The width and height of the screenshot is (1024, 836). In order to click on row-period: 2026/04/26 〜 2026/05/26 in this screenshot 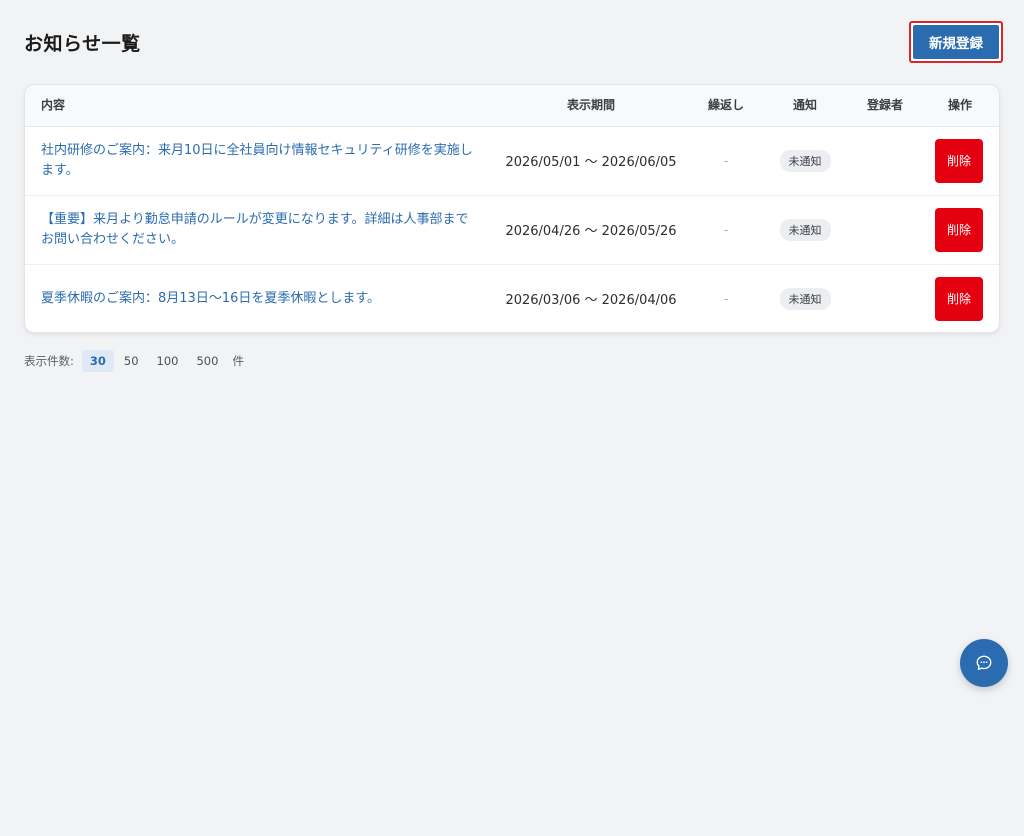, I will do `click(591, 231)`.